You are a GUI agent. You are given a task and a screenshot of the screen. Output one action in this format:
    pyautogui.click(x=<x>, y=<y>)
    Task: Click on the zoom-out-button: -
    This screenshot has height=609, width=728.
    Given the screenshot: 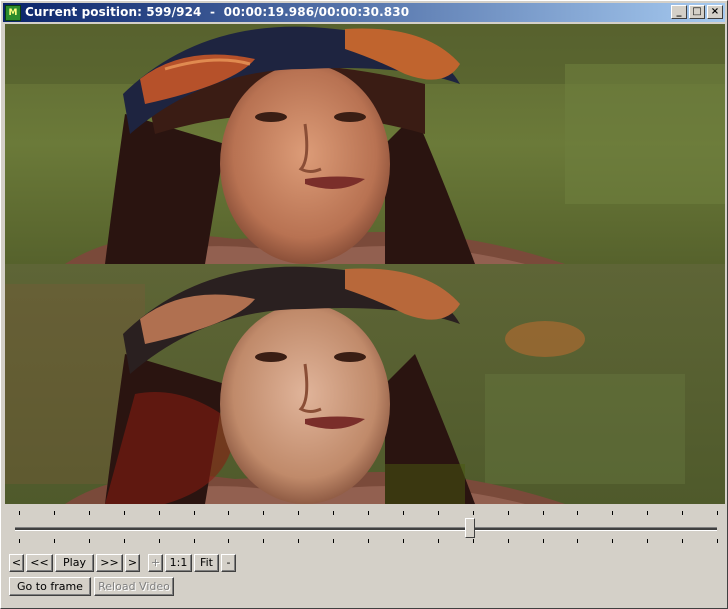 What is the action you would take?
    pyautogui.click(x=228, y=563)
    